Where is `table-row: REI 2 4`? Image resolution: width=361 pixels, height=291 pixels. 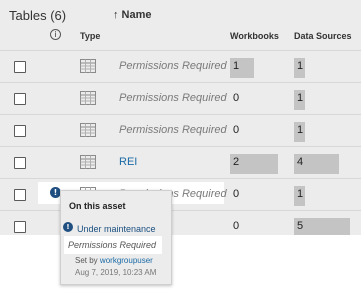 table-row: REI 2 4 is located at coordinates (180, 162).